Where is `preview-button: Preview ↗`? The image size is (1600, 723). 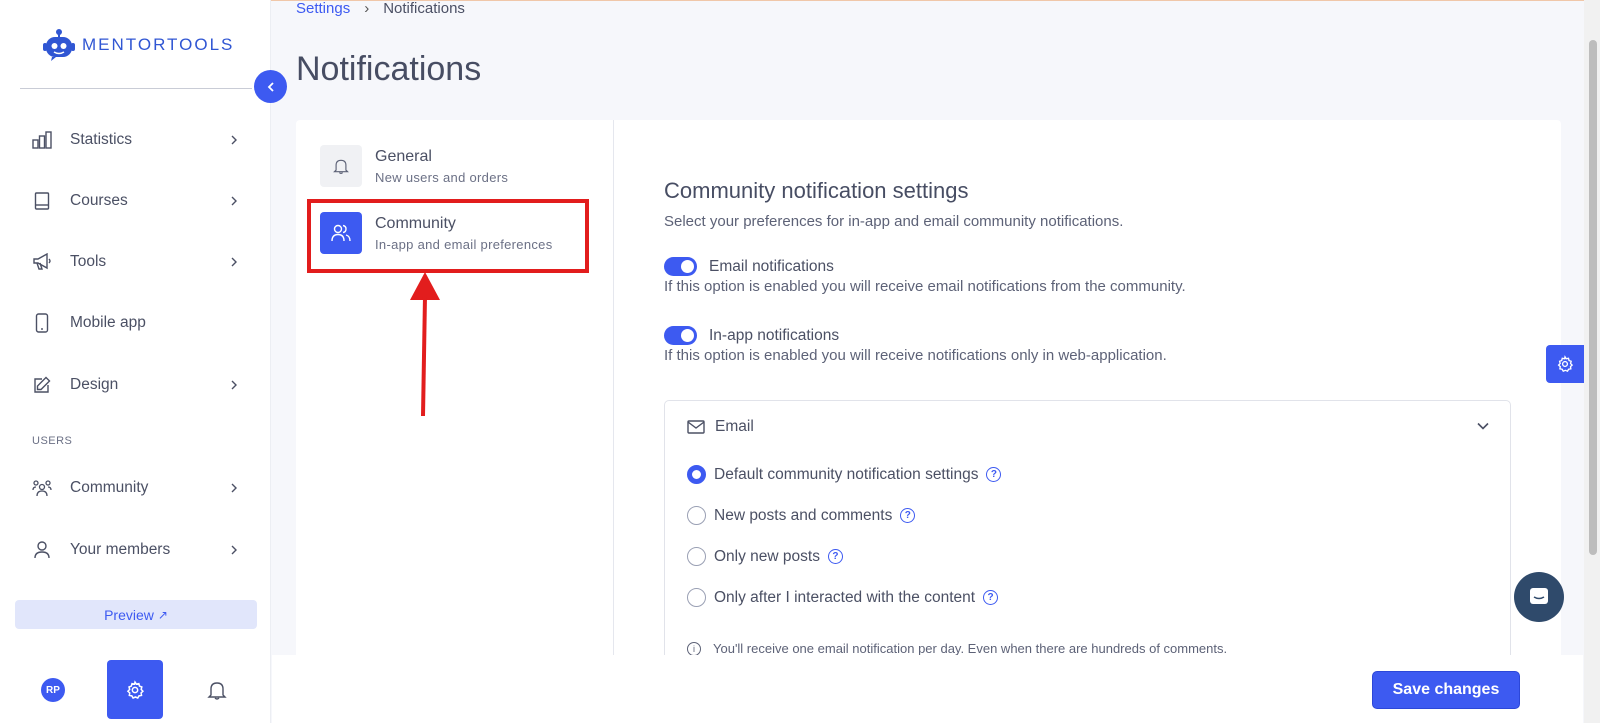 preview-button: Preview ↗ is located at coordinates (136, 614).